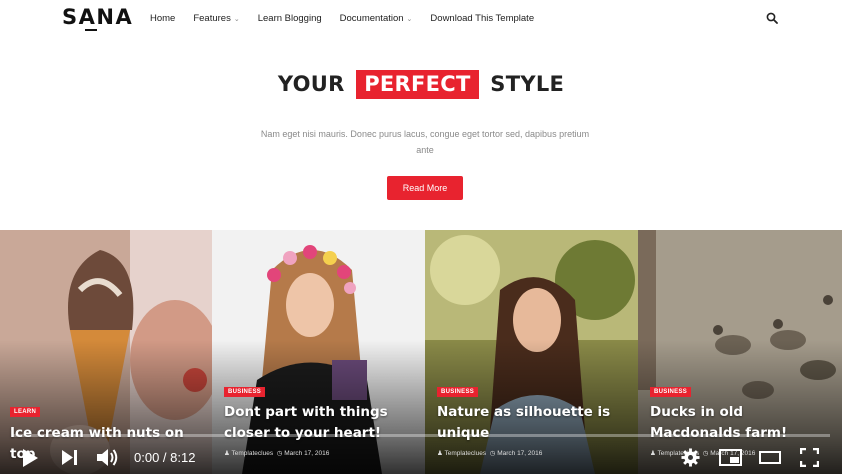 The height and width of the screenshot is (474, 842). I want to click on site-logo: SANA, so click(97, 17).